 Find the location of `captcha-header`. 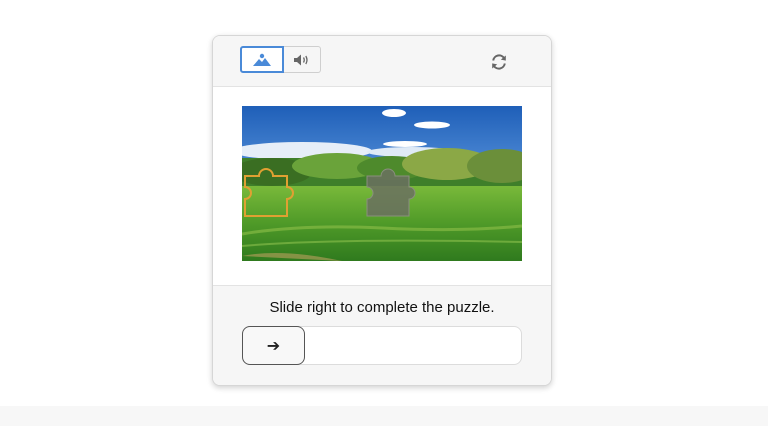

captcha-header is located at coordinates (382, 61).